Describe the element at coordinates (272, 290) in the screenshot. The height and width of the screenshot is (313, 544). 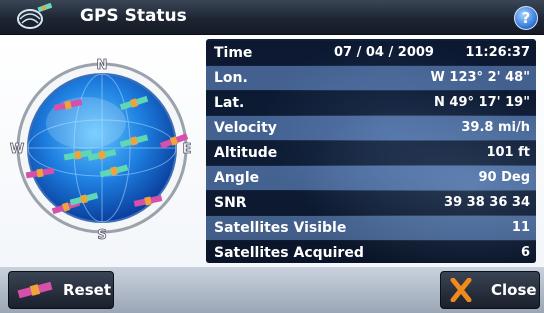
I see `bottom-toolbar: Reset Close` at that location.